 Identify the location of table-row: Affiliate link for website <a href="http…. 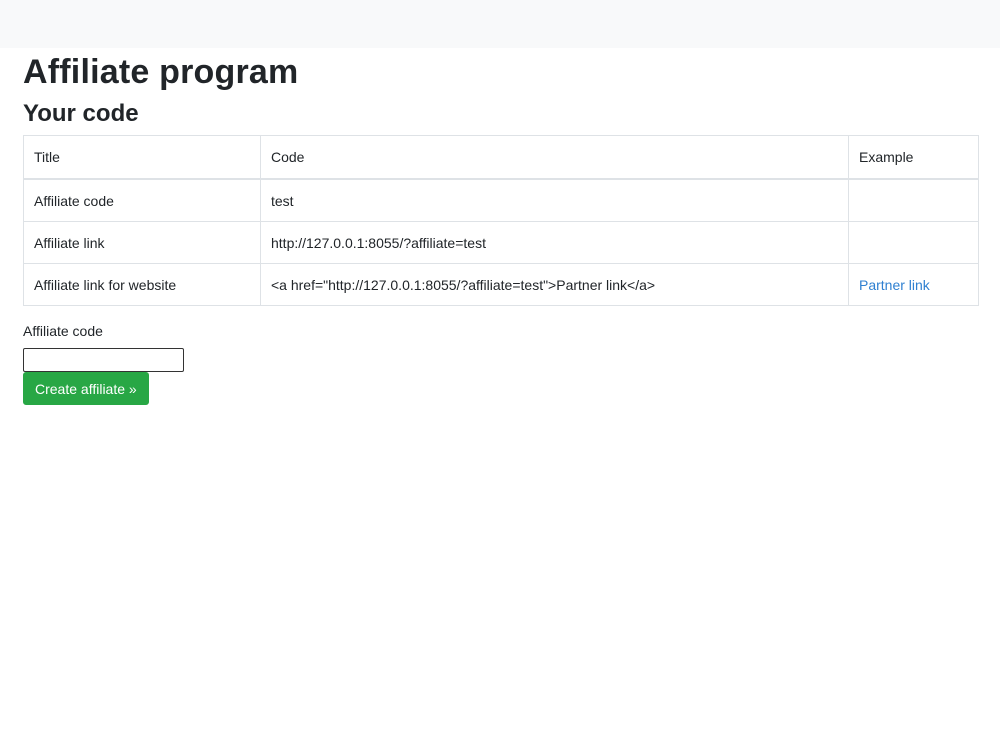
(501, 284).